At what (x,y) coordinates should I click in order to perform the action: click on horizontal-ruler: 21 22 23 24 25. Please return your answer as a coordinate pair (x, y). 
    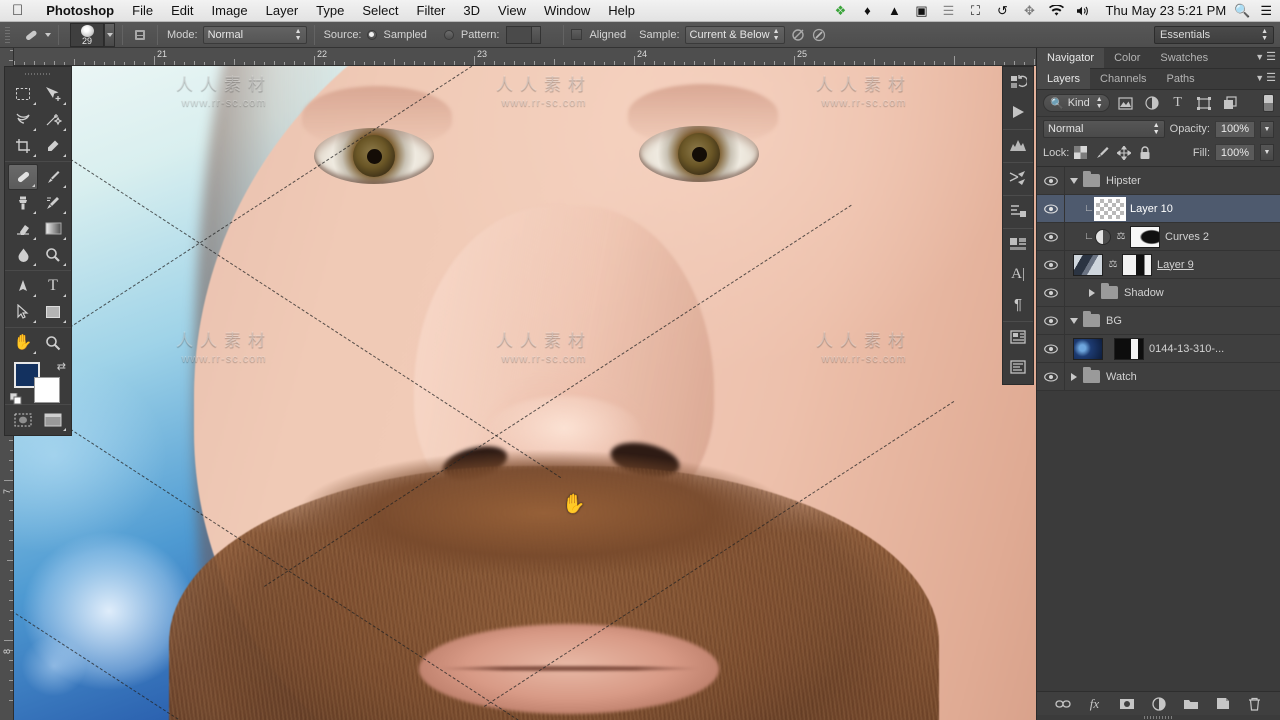
    Looking at the image, I should click on (525, 57).